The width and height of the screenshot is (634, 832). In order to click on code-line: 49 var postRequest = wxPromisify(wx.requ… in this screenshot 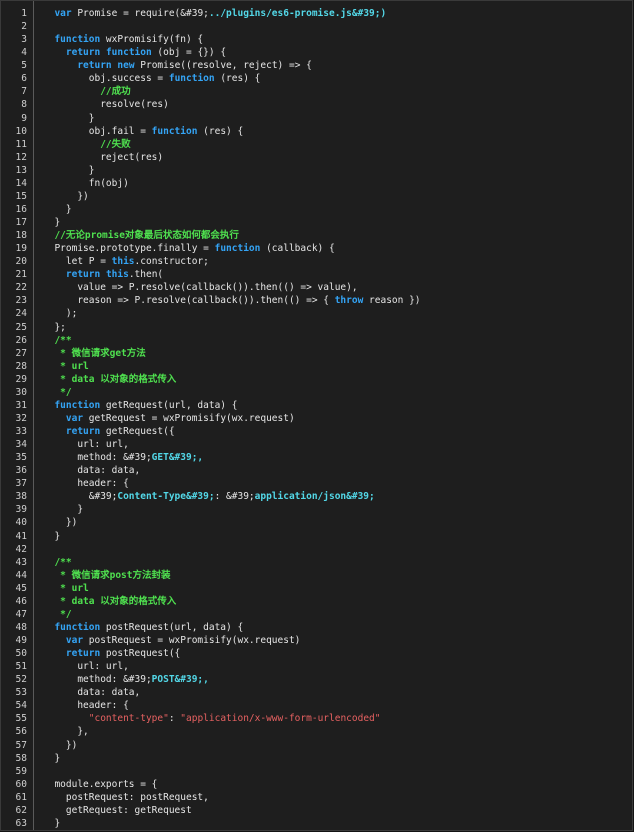, I will do `click(316, 640)`.